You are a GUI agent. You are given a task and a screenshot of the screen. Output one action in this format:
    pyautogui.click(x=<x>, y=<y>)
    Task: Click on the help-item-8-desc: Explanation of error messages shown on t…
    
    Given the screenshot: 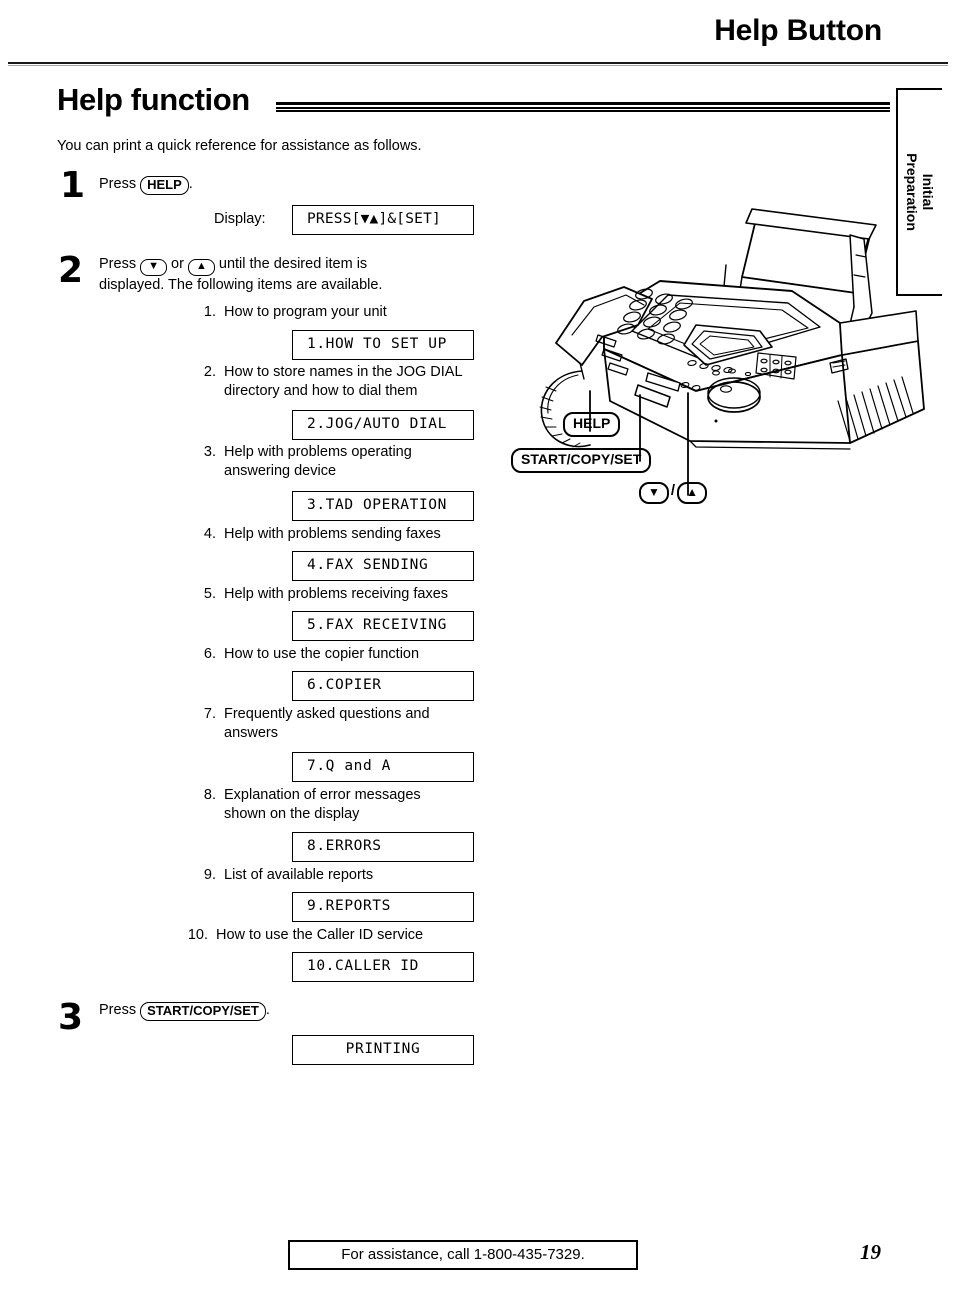 What is the action you would take?
    pyautogui.click(x=322, y=805)
    